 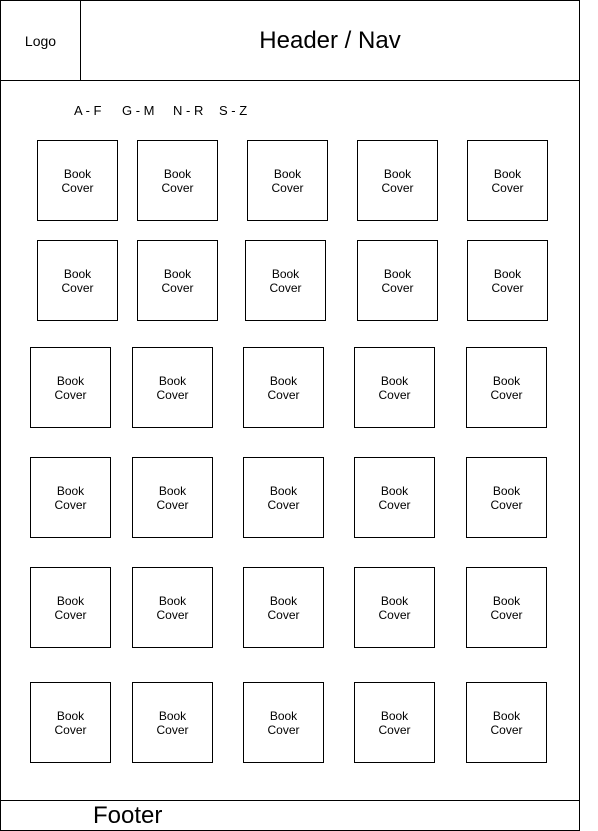 I want to click on filter-n-r: N - R, so click(x=188, y=111).